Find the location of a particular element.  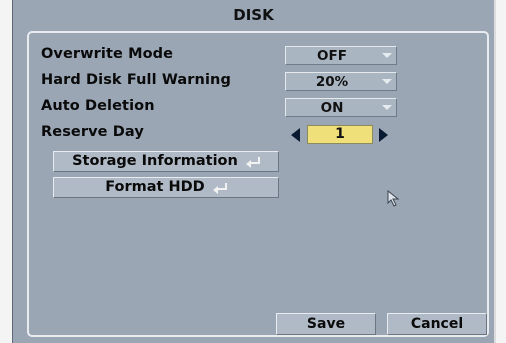

overwrite-mode-value: OFF is located at coordinates (332, 56).